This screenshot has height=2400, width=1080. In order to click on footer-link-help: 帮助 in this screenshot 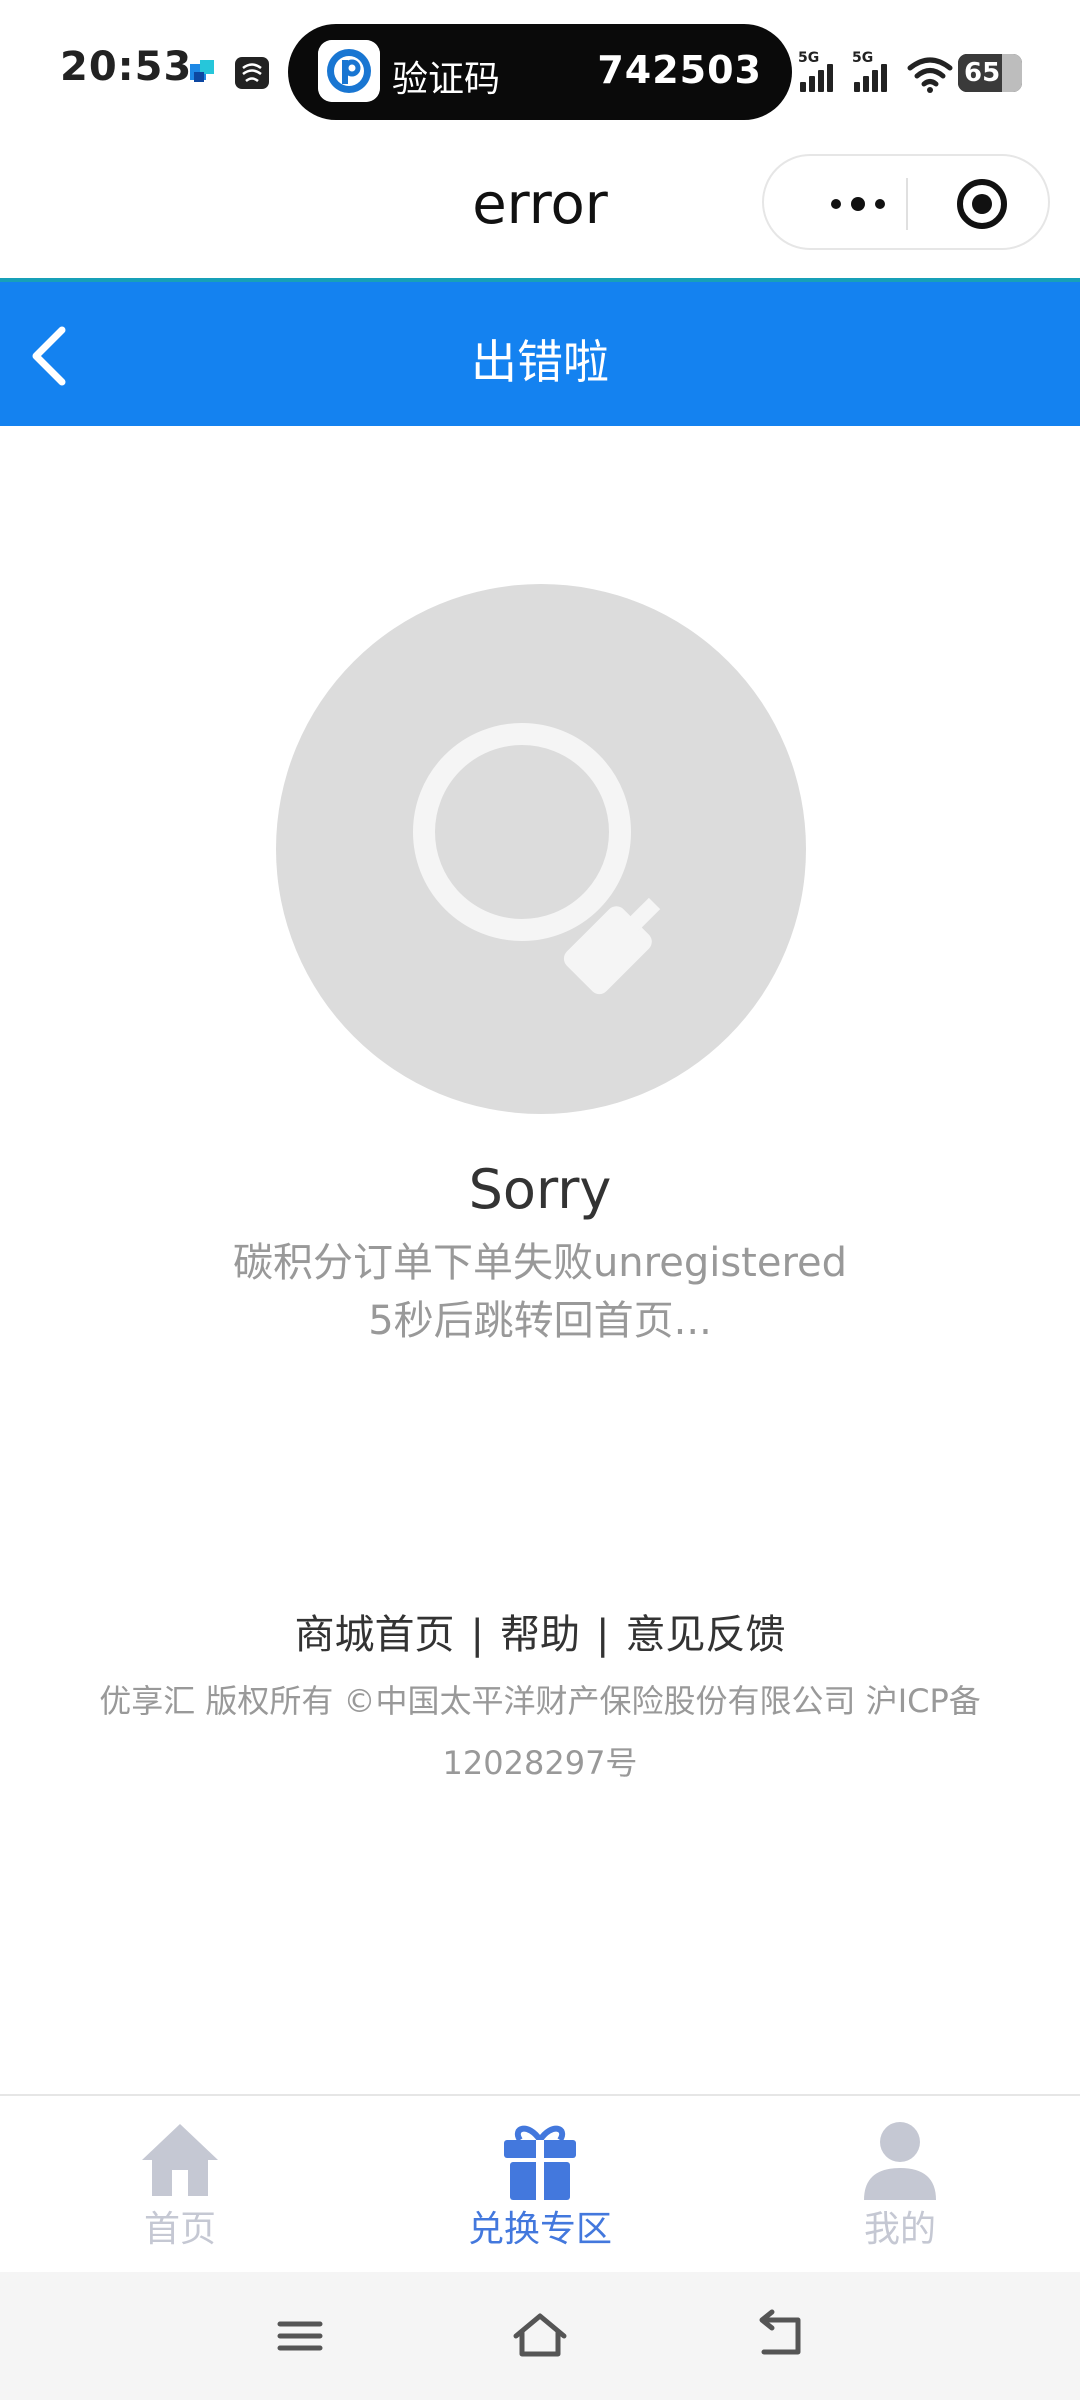, I will do `click(540, 1631)`.